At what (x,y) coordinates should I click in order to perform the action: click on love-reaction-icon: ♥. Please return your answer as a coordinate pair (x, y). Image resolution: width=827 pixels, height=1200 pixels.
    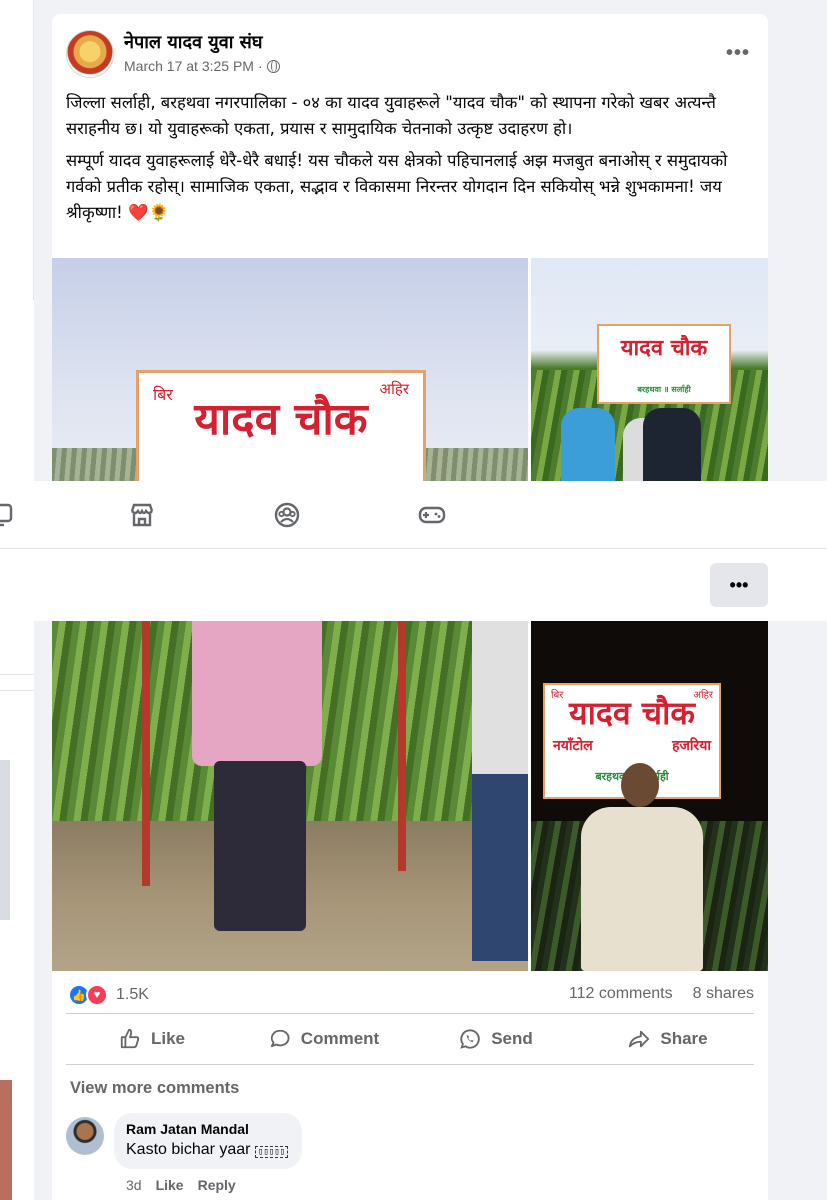
    Looking at the image, I should click on (97, 995).